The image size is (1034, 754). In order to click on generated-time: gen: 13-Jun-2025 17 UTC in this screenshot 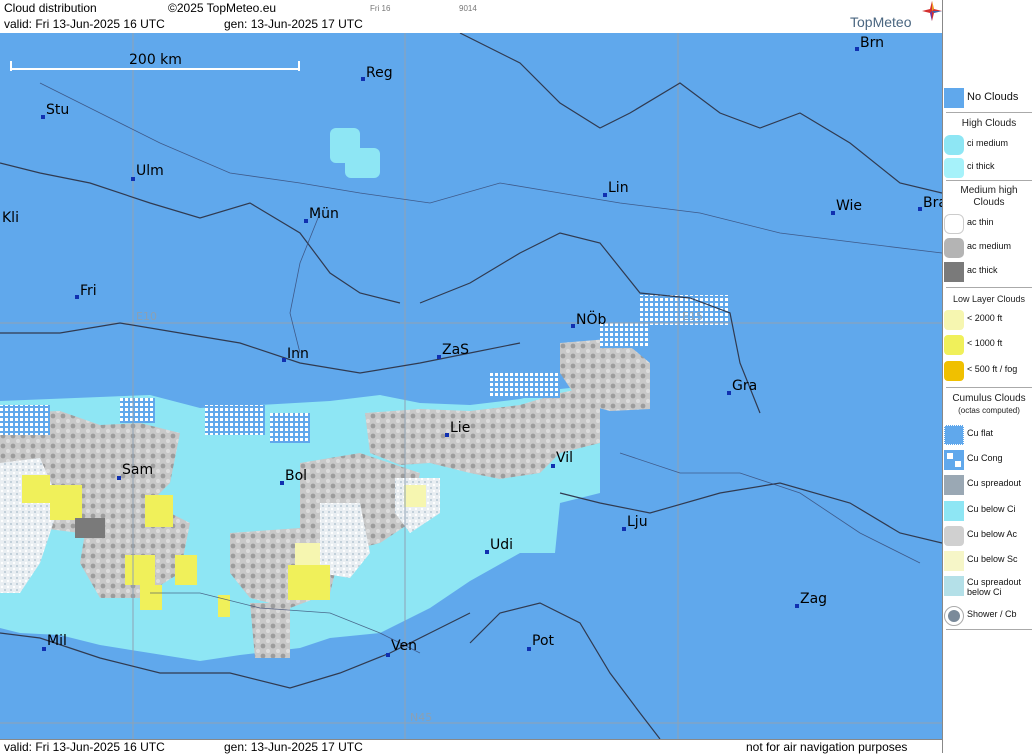, I will do `click(293, 24)`.